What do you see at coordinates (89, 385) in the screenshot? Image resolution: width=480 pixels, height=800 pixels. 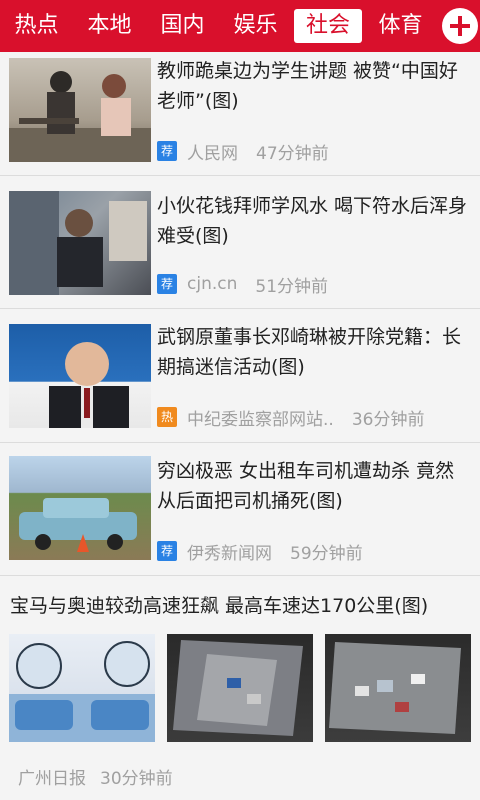 I see `portrait-photo-icon` at bounding box center [89, 385].